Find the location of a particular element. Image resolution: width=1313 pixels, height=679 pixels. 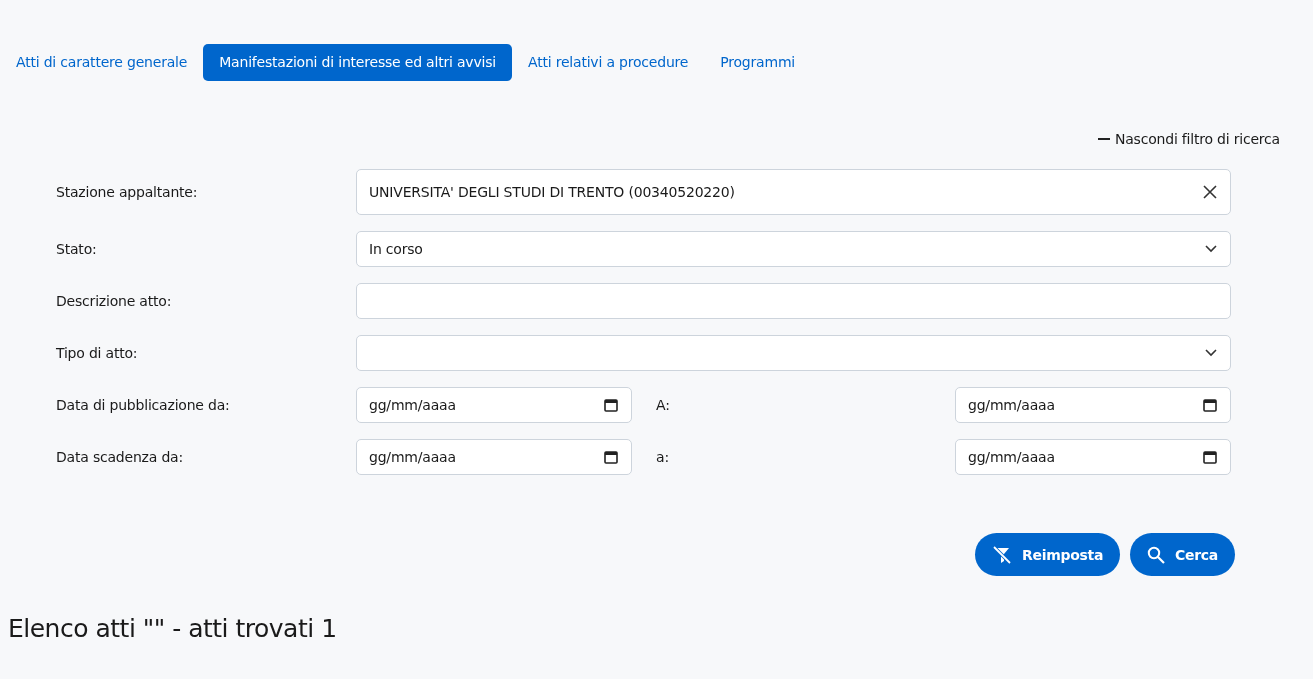

field-label: Descrizione atto: is located at coordinates (114, 301).